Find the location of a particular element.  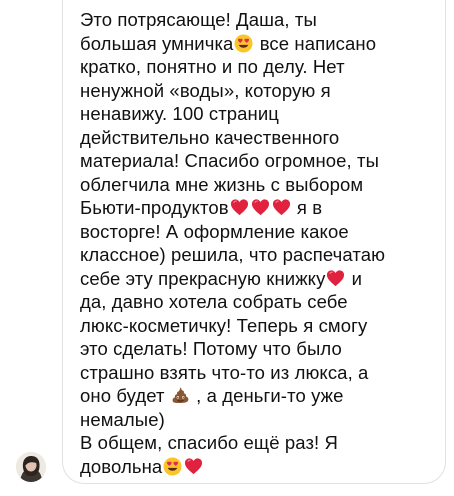

message-text-segment: материала! Спасибо огромное, ты is located at coordinates (229, 160).